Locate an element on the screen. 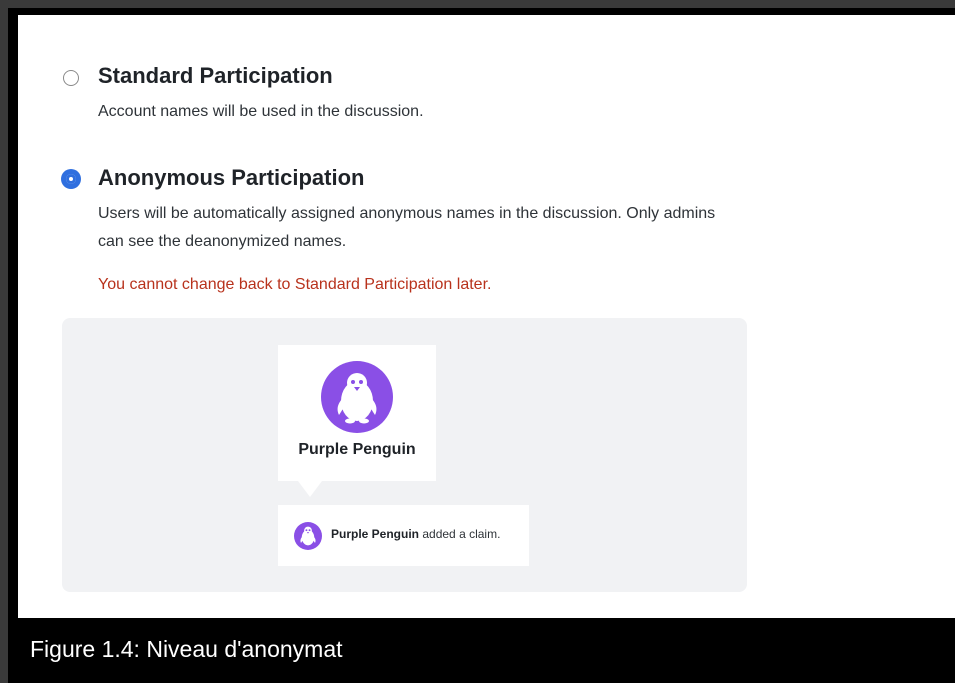 Image resolution: width=955 pixels, height=683 pixels. activity-item: Purple Penguin added a claim. is located at coordinates (403, 535).